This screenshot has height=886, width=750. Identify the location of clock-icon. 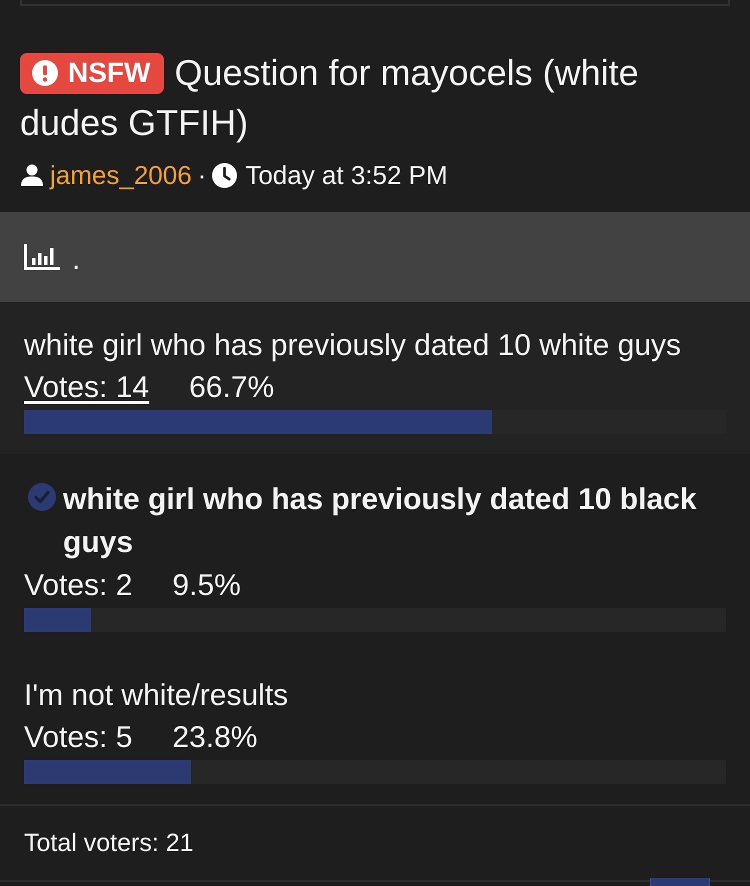
(225, 175).